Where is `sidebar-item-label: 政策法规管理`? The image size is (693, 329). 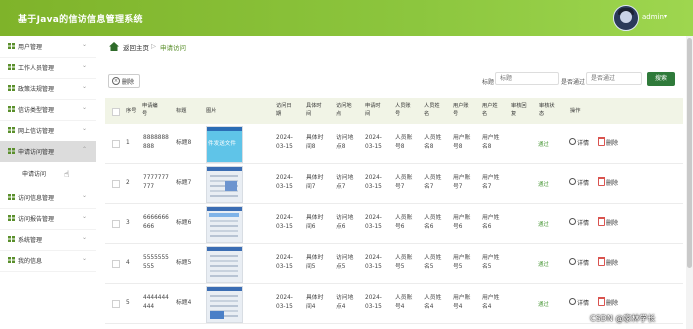 sidebar-item-label: 政策法规管理 is located at coordinates (36, 89).